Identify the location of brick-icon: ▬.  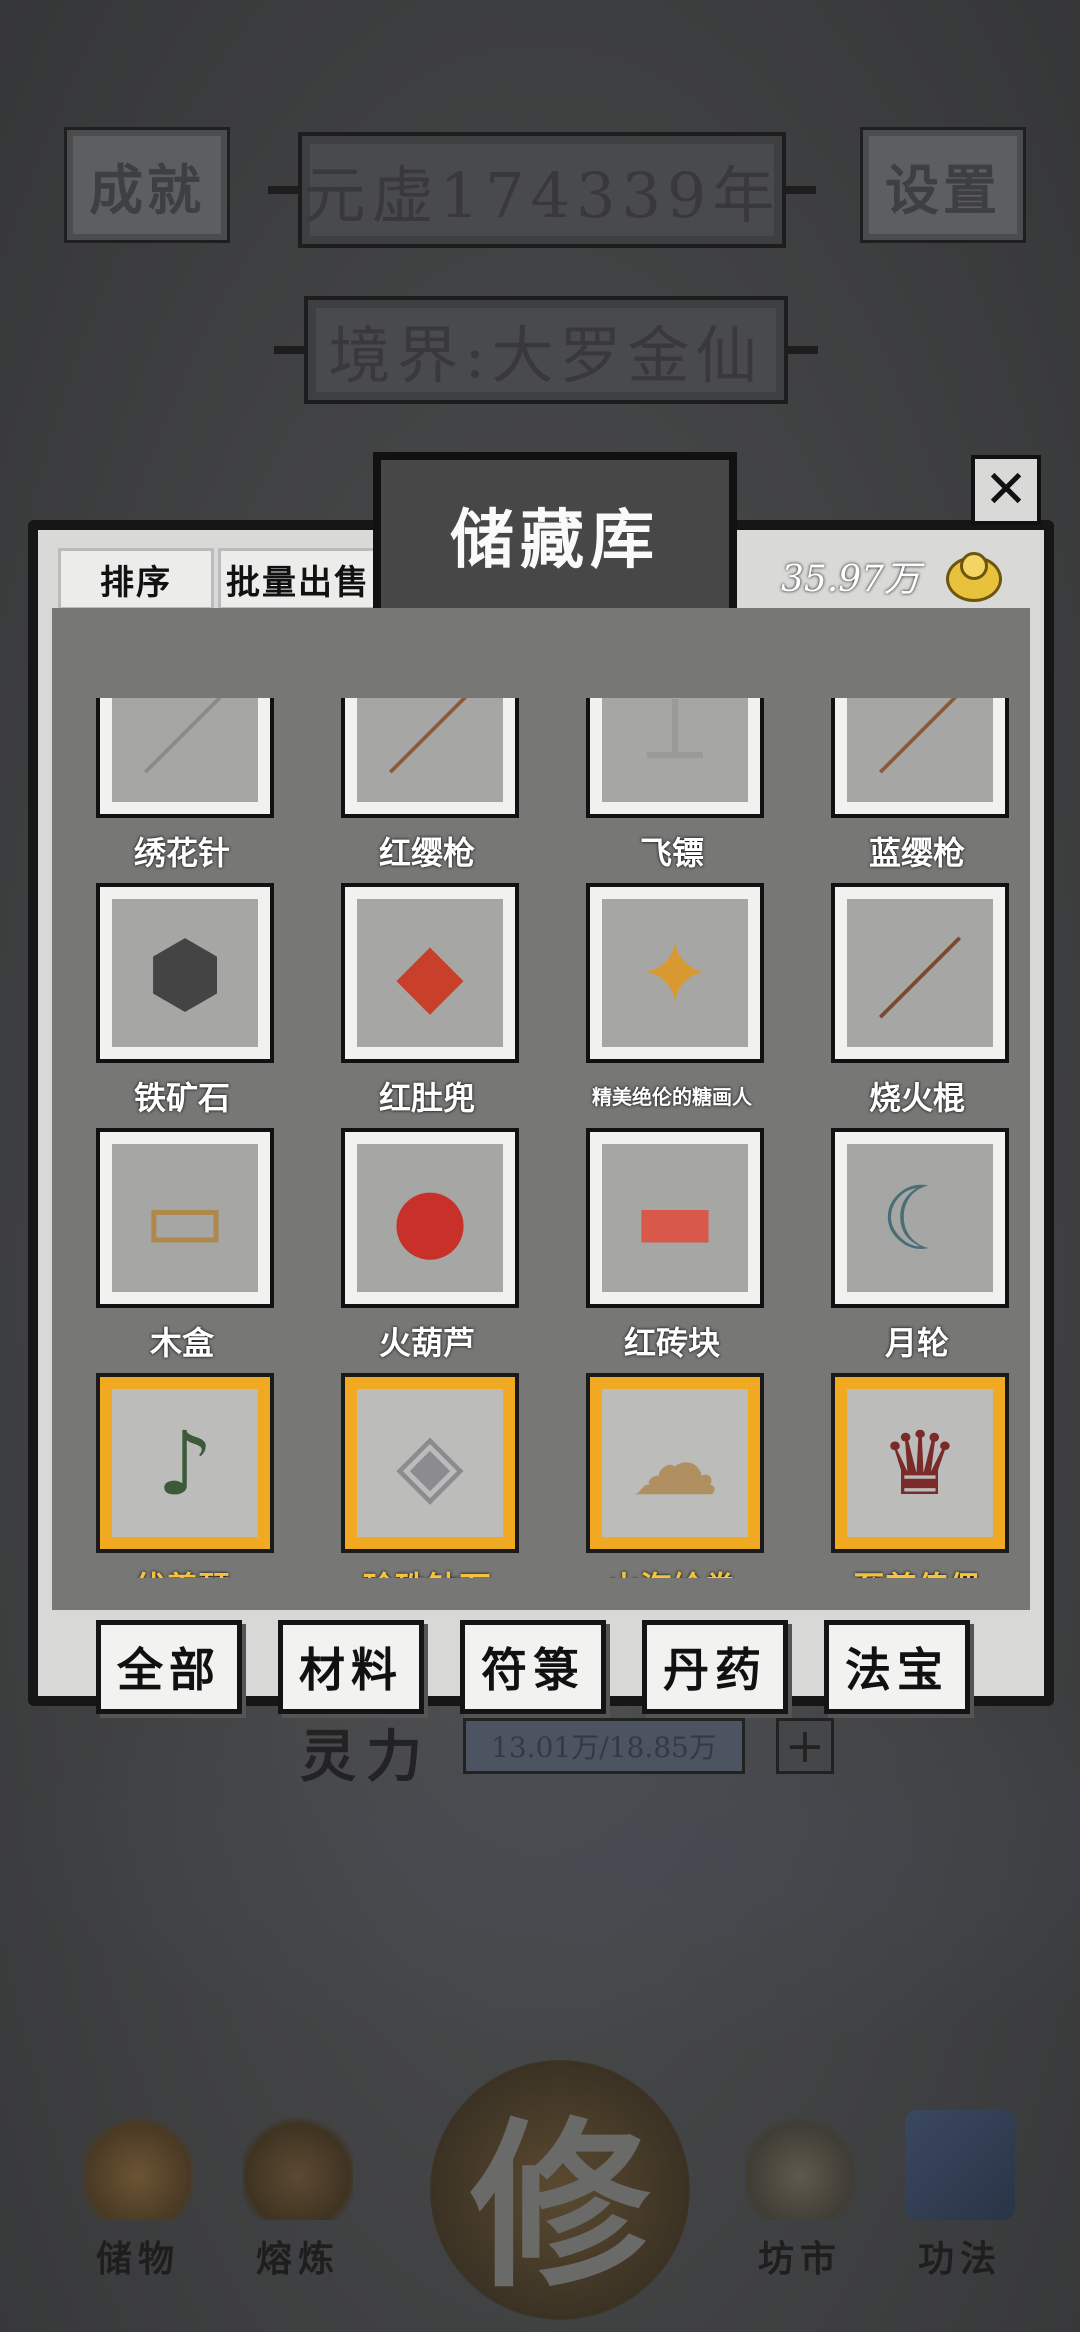
(675, 1218).